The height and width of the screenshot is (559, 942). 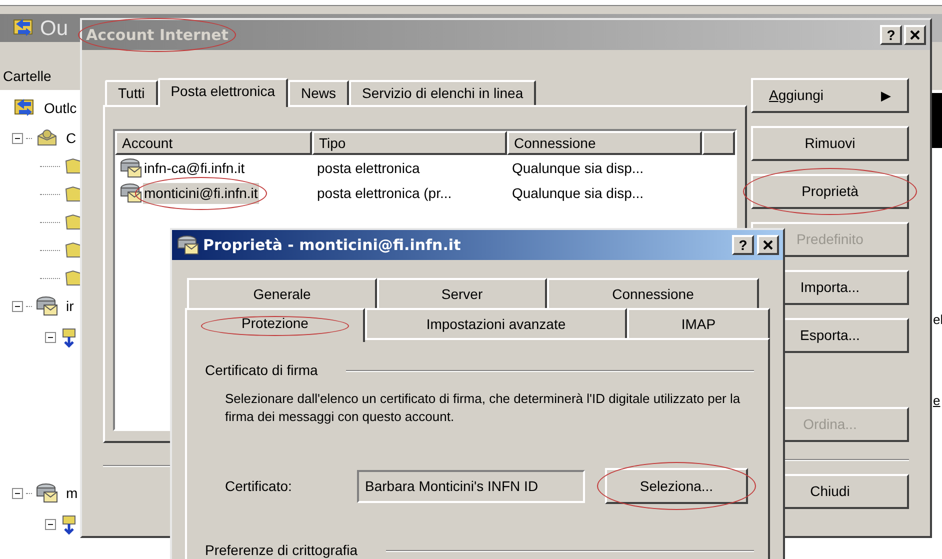 I want to click on section-heading: Certificato di firma, so click(x=261, y=370).